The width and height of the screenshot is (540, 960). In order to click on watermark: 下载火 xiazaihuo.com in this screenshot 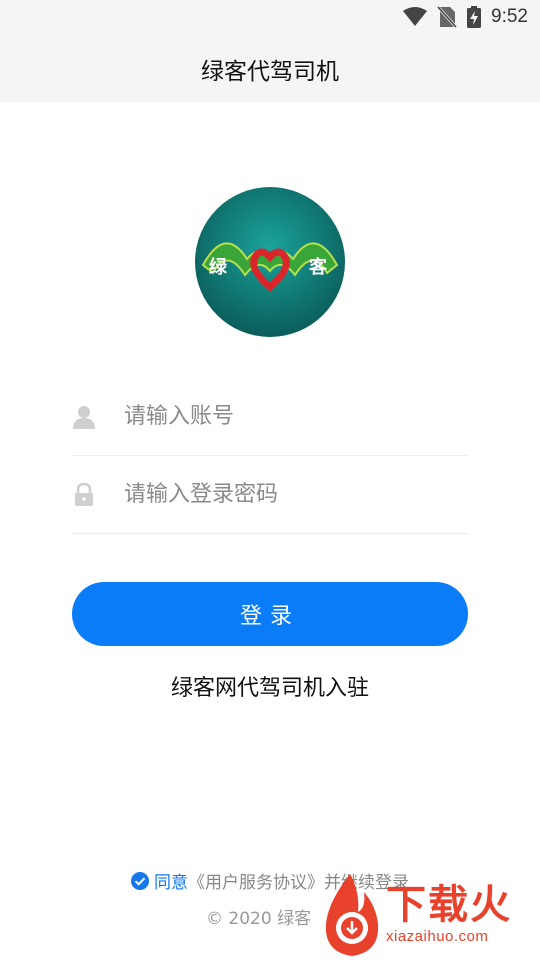, I will do `click(430, 914)`.